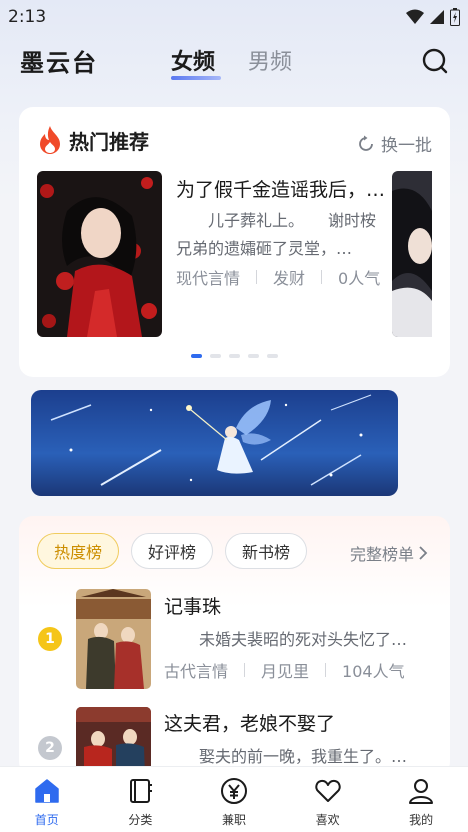 This screenshot has width=468, height=832. I want to click on user-icon, so click(421, 791).